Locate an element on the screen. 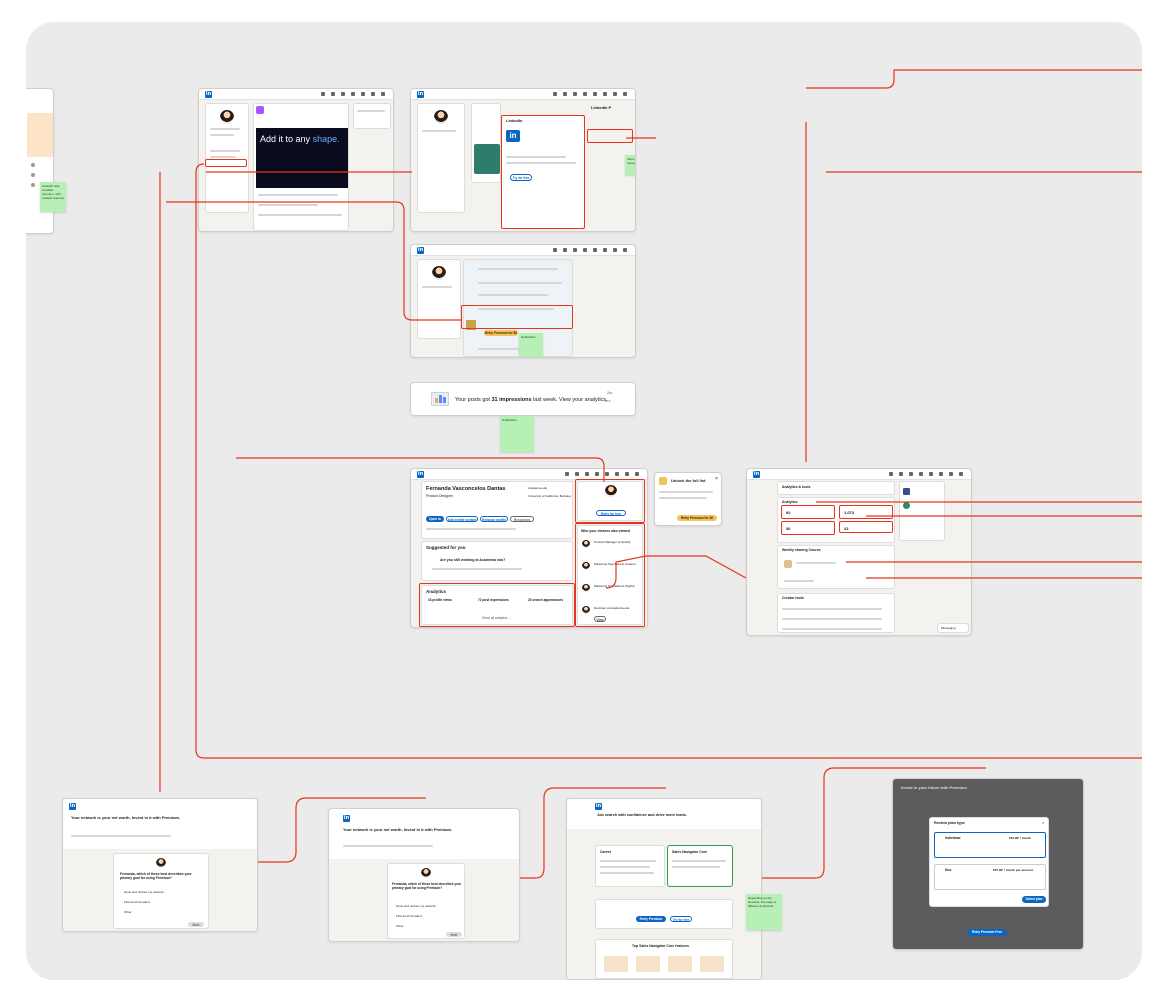  profile-headline: Product Designer is located at coordinates (440, 496).